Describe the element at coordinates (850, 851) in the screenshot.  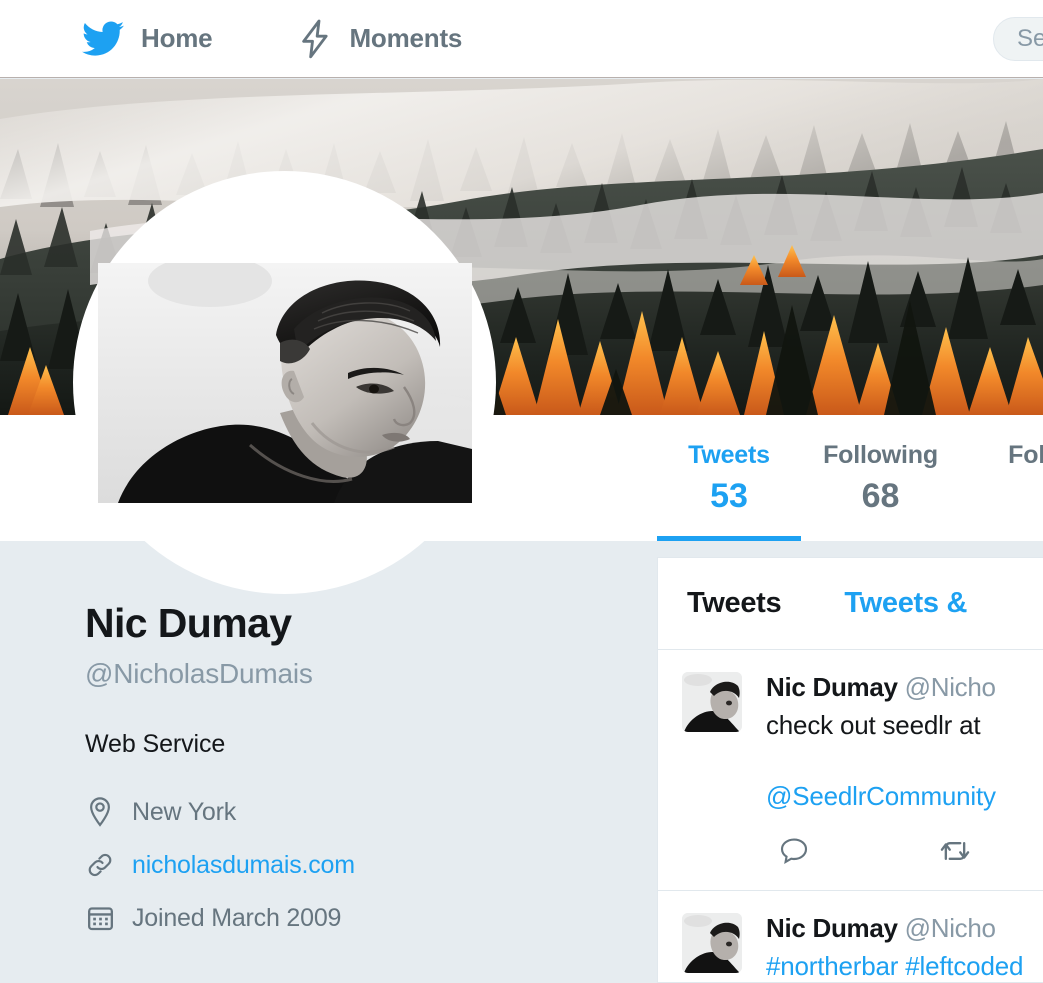
I see `tweet-actions` at that location.